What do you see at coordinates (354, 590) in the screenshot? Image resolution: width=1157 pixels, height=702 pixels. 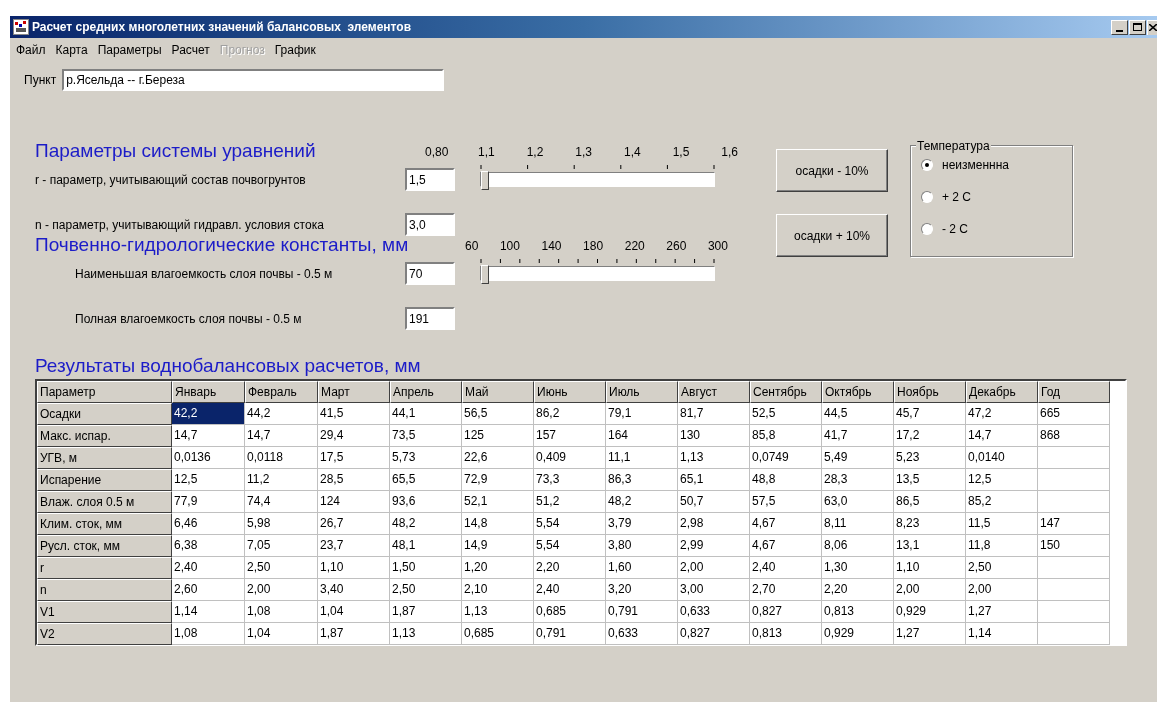 I see `table-cell: 3,40` at bounding box center [354, 590].